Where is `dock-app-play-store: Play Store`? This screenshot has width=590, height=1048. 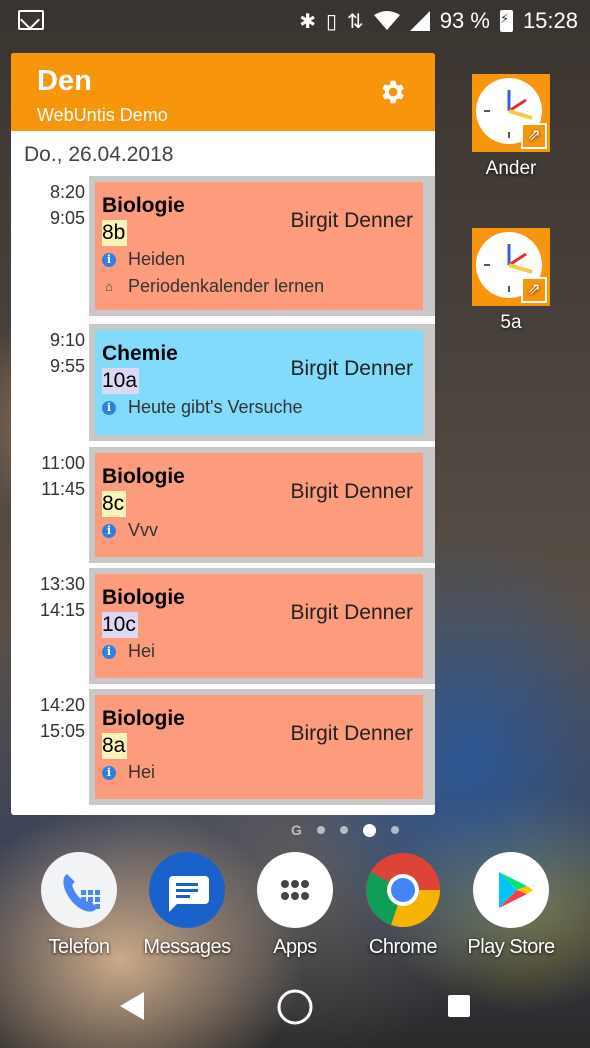
dock-app-play-store: Play Store is located at coordinates (511, 905).